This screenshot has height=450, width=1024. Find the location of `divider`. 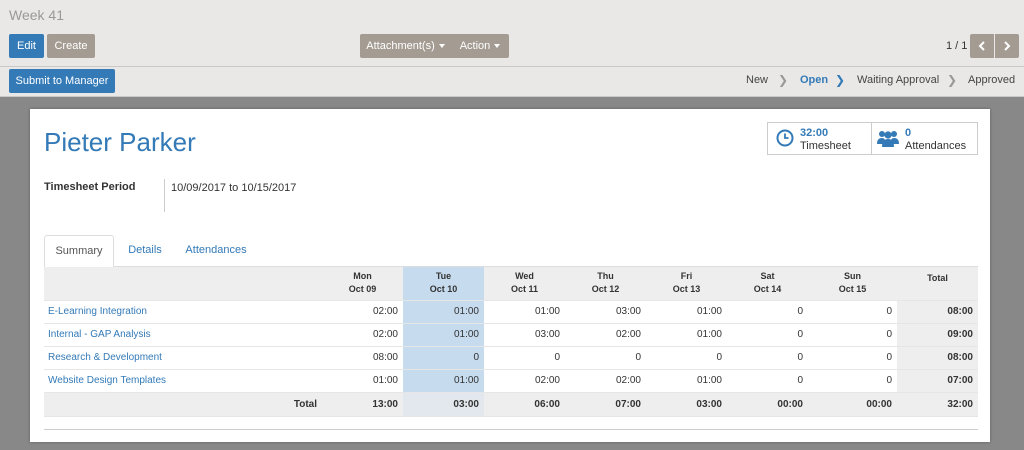

divider is located at coordinates (511, 429).